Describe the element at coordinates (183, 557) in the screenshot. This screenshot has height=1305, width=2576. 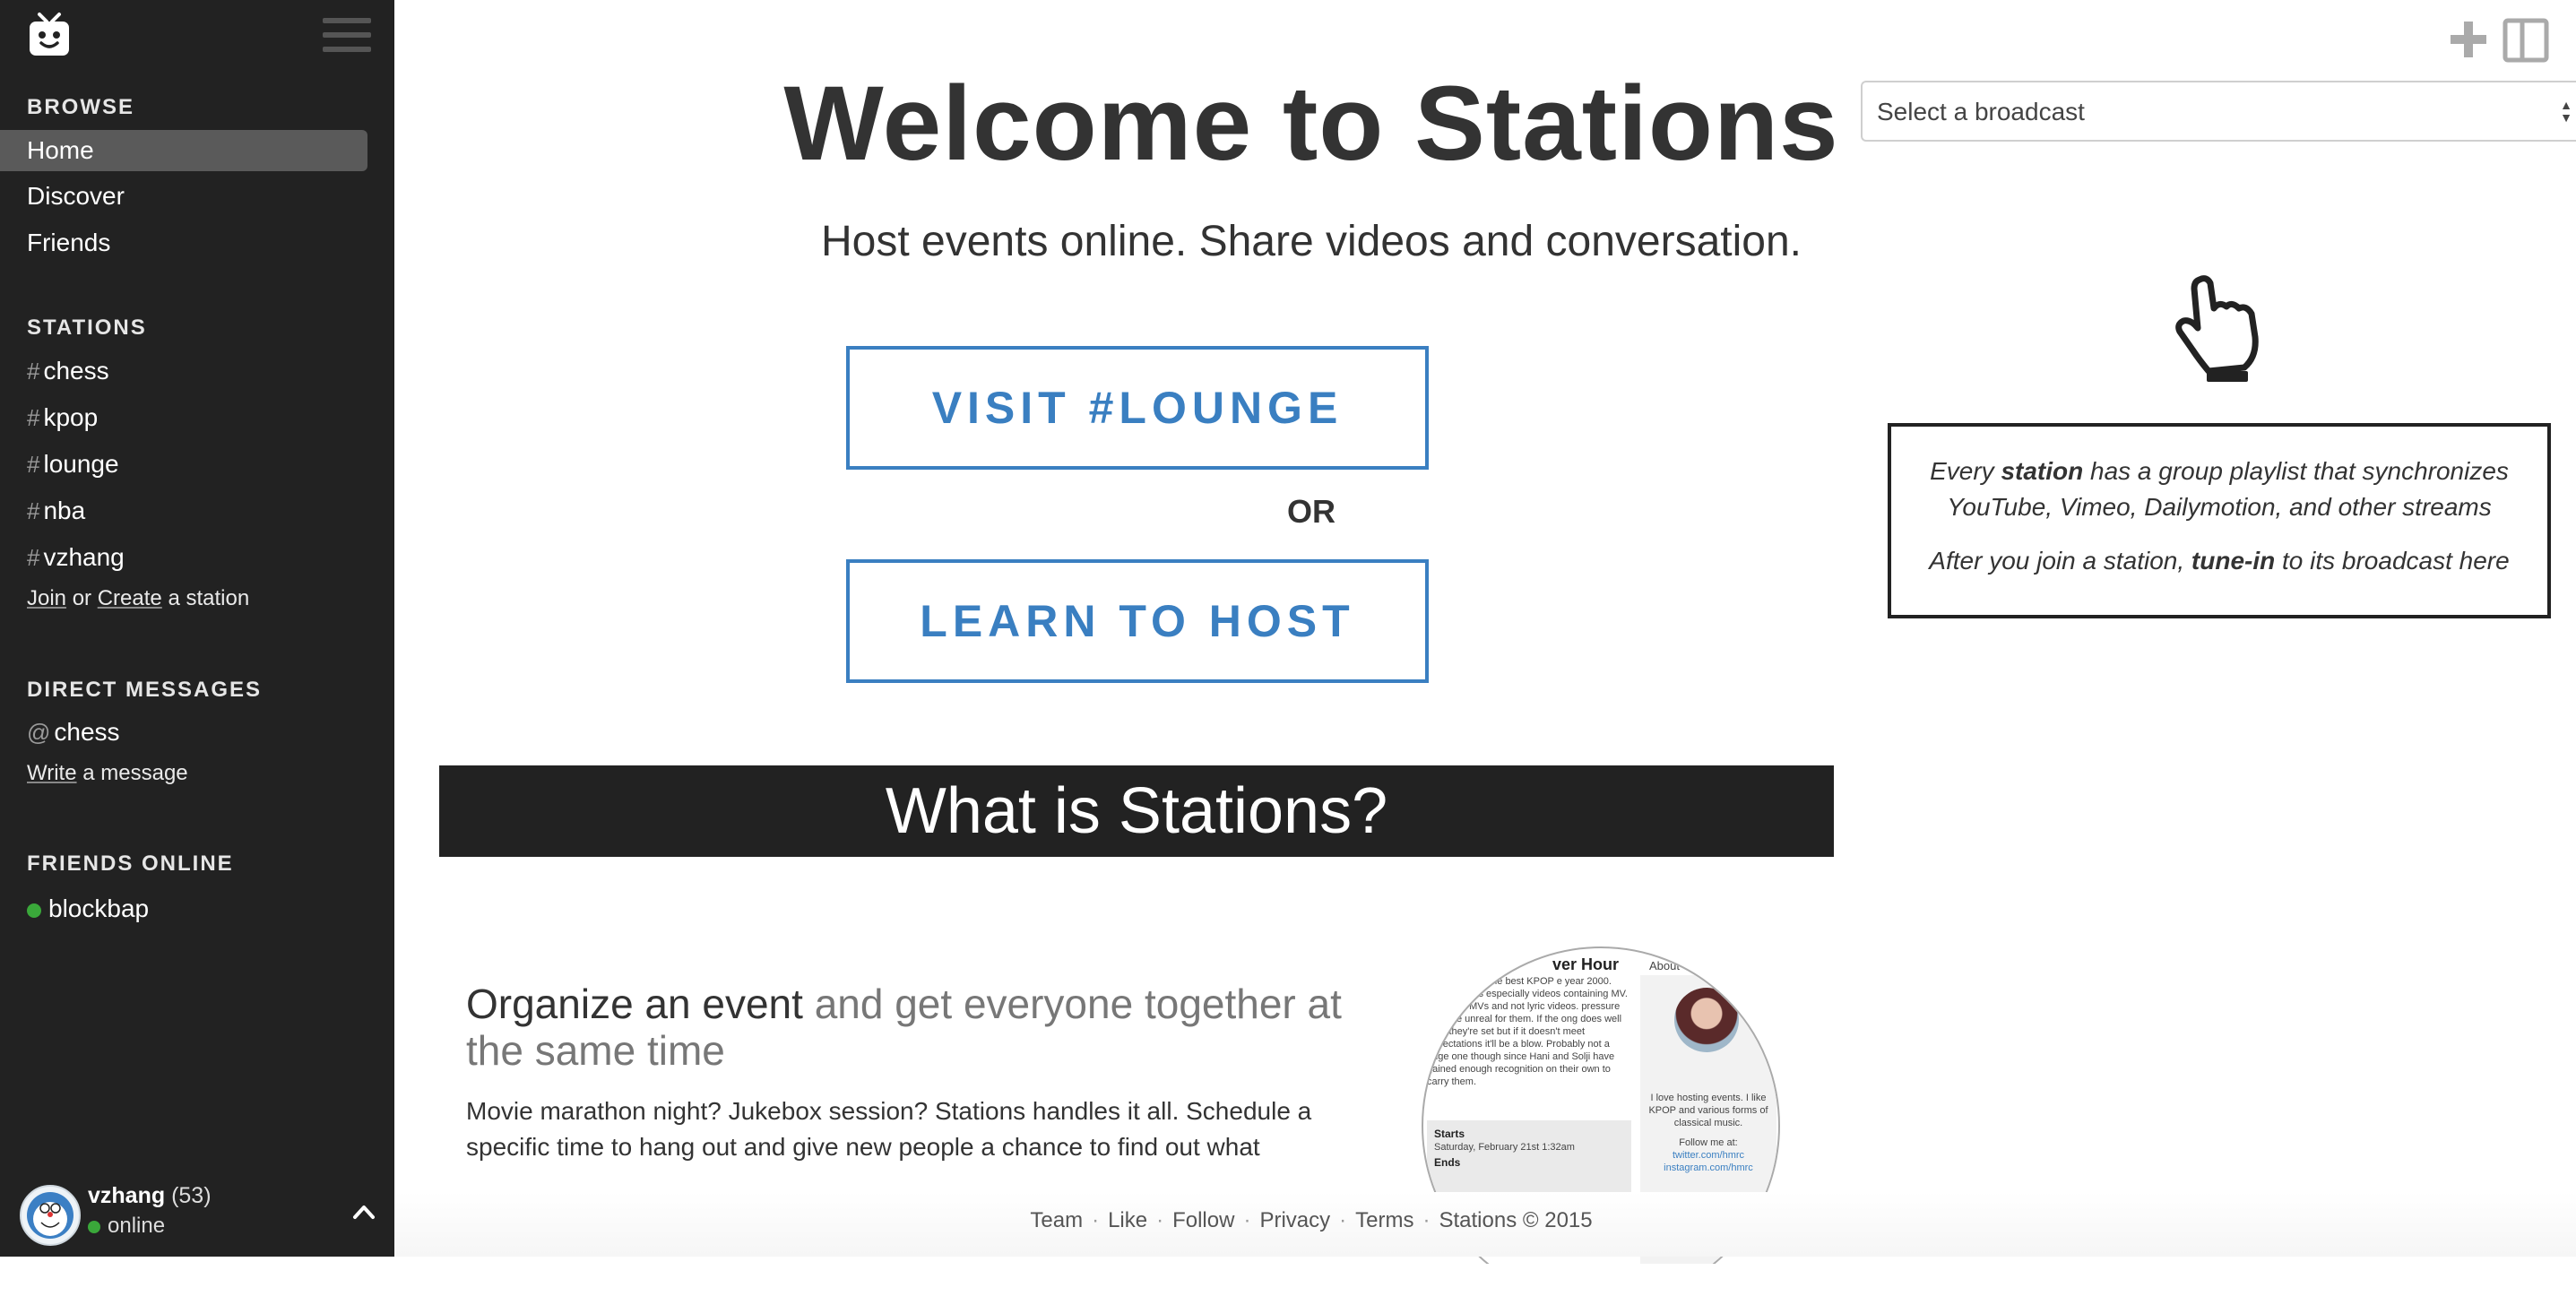
I see `sidebar-station-vzhang: # vzhang` at that location.